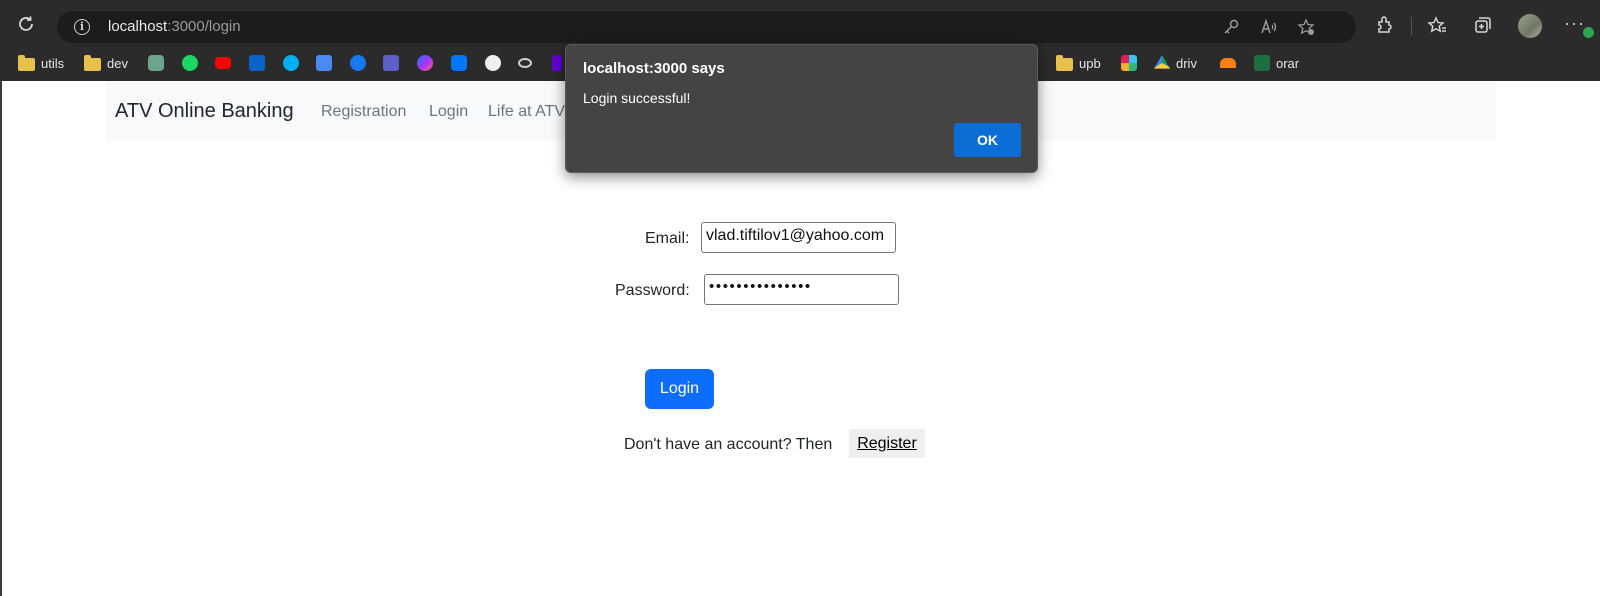 The width and height of the screenshot is (1600, 596). What do you see at coordinates (652, 290) in the screenshot?
I see `password-label: Password:` at bounding box center [652, 290].